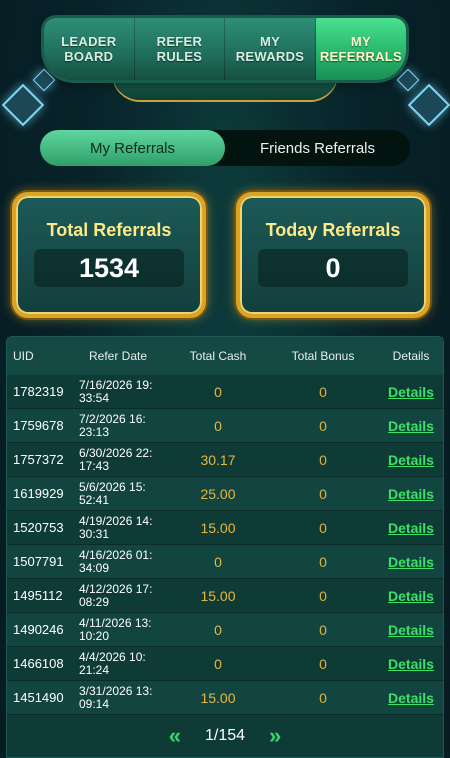 This screenshot has width=450, height=758. I want to click on total-referrals-value: 1534, so click(109, 268).